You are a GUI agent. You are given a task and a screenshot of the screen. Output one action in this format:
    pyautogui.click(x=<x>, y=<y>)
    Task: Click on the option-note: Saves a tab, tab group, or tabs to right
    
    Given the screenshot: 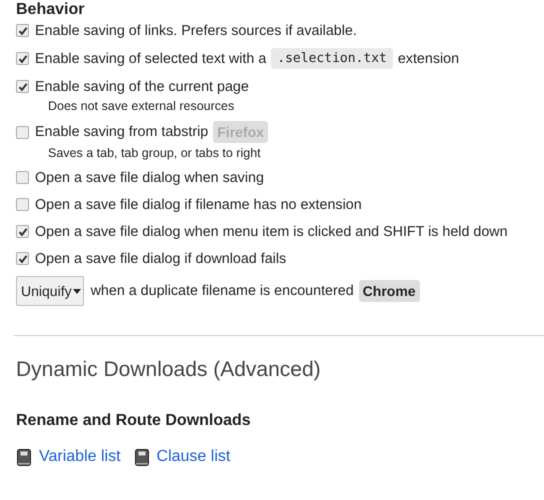 What is the action you would take?
    pyautogui.click(x=155, y=153)
    